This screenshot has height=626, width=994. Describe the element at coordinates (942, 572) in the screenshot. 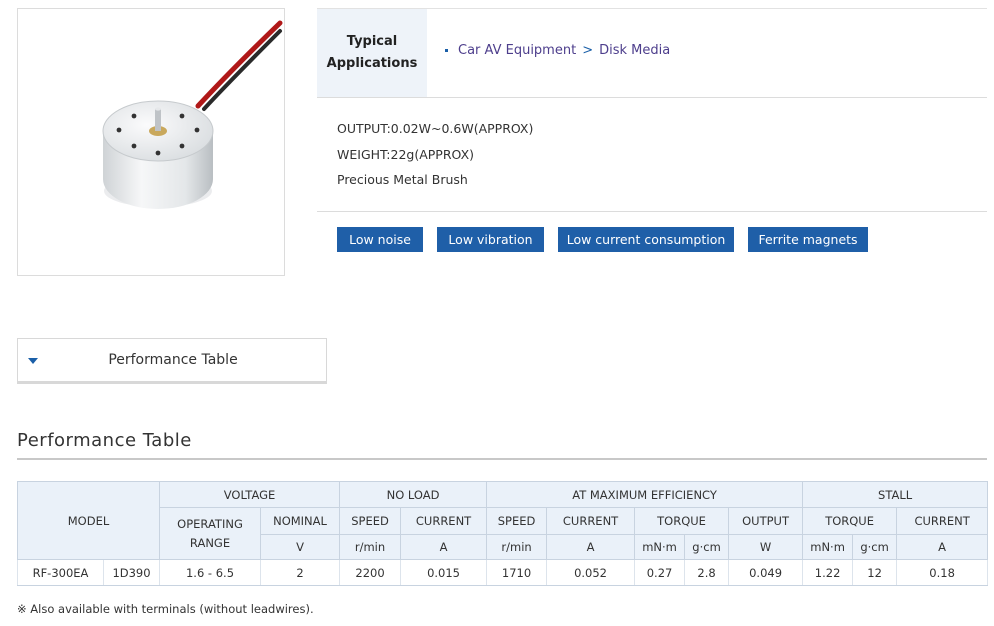

I see `cell-st-current: 0.18` at that location.